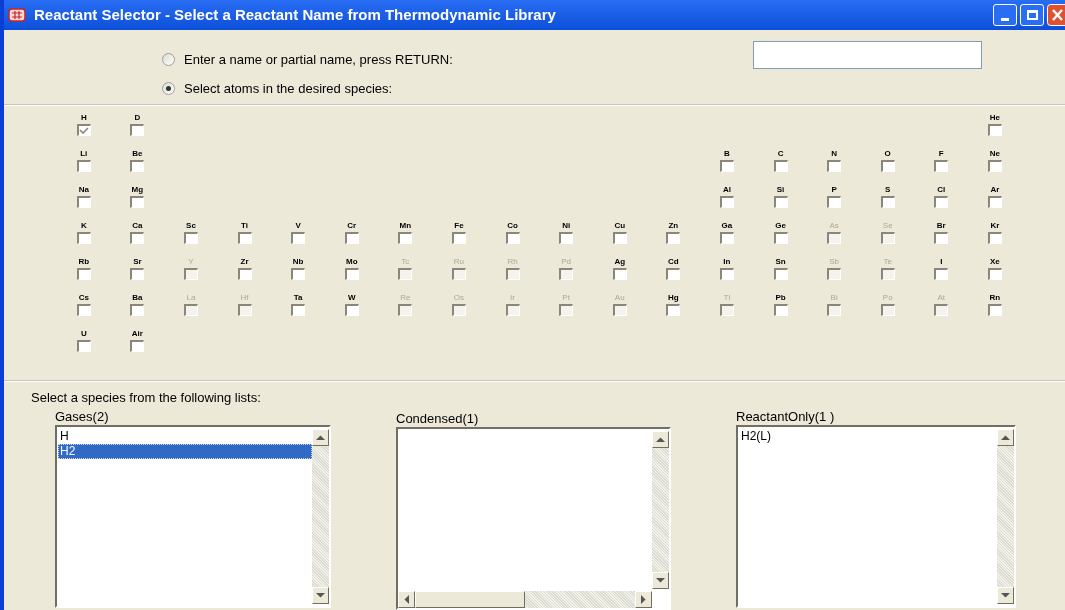 This screenshot has width=1065, height=610. I want to click on list-item: H, so click(185, 436).